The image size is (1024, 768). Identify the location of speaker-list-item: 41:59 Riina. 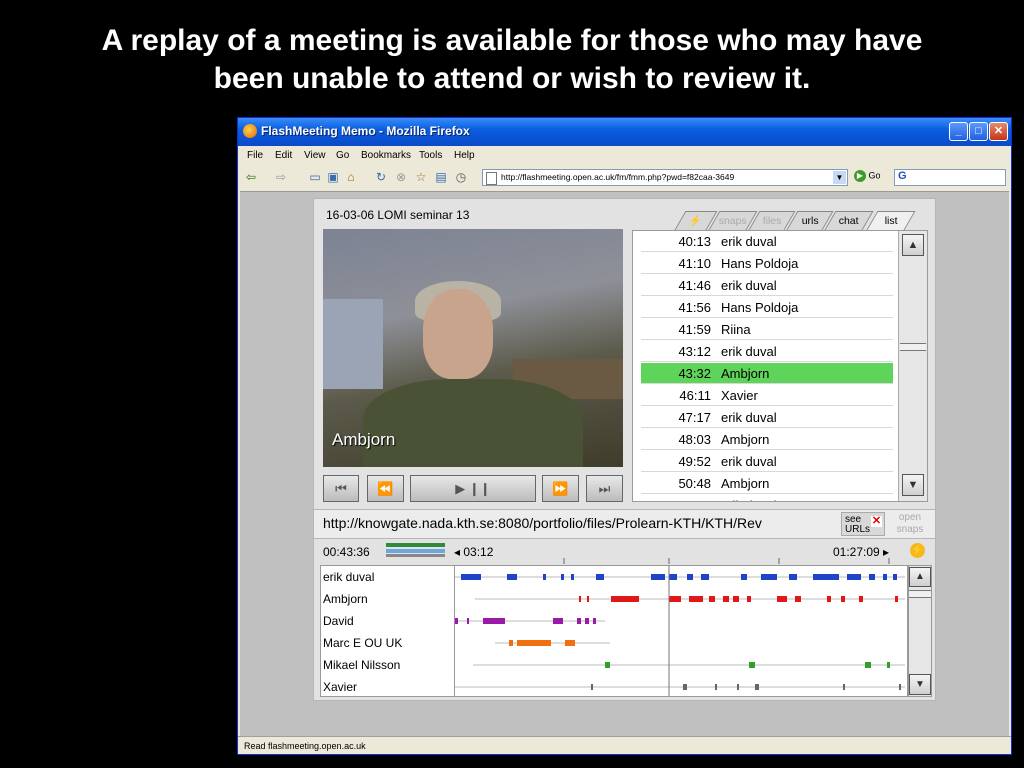
(767, 329).